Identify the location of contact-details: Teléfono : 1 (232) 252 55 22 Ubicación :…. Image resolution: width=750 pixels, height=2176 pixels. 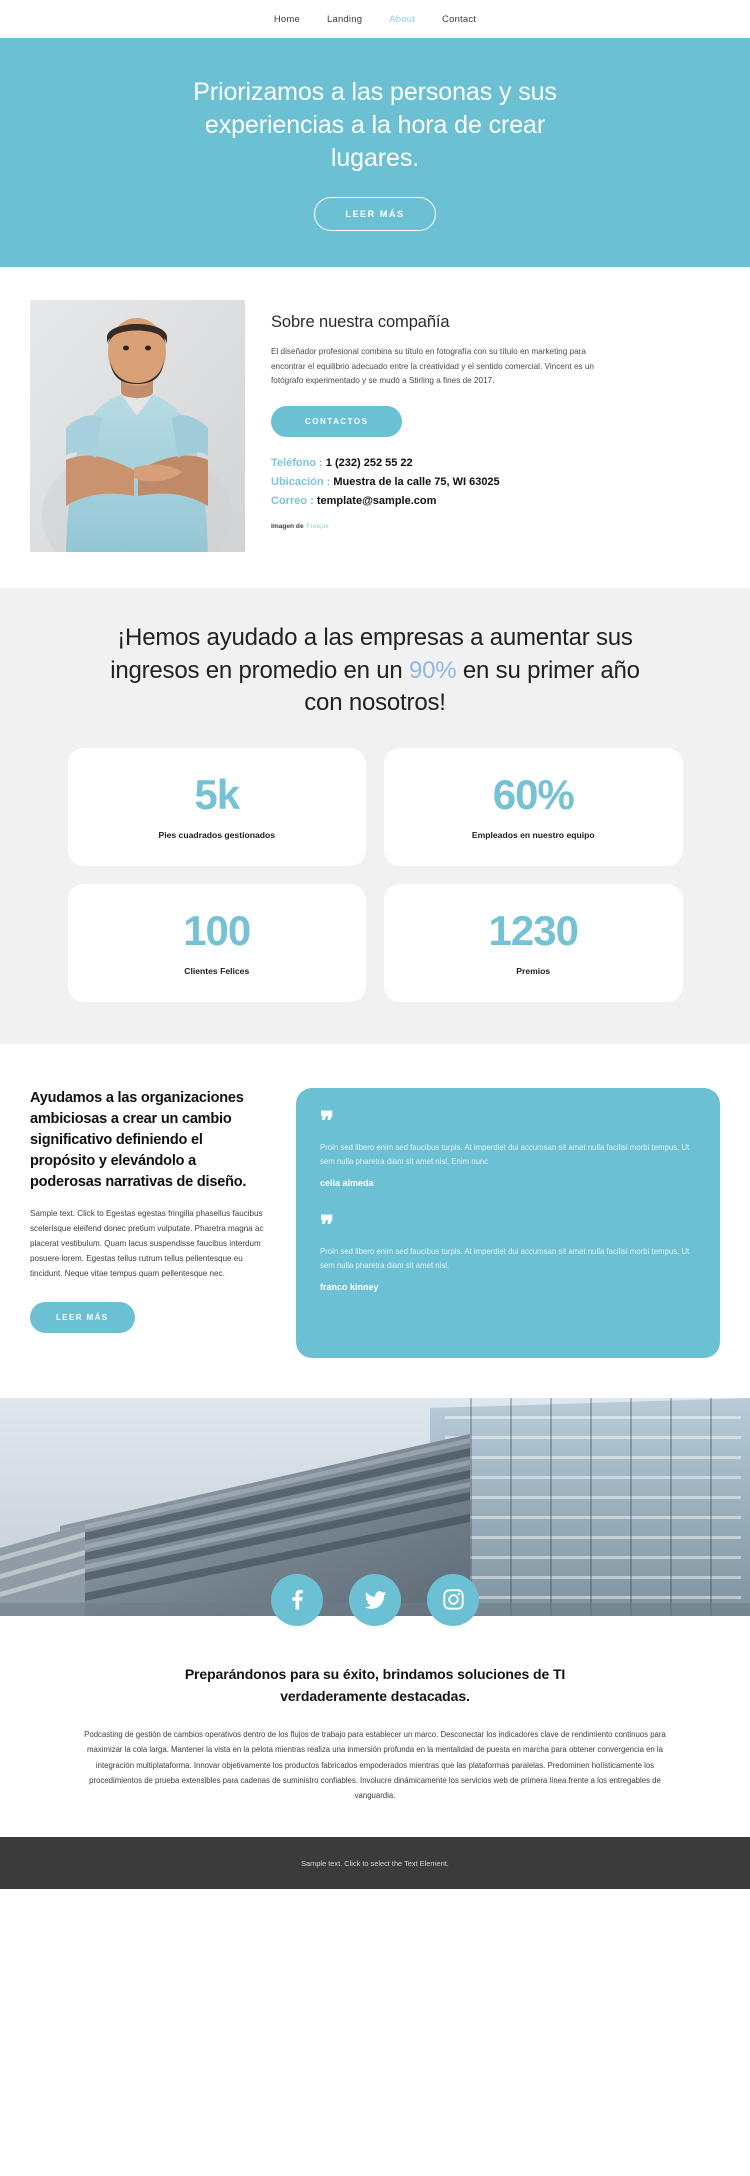
(495, 483).